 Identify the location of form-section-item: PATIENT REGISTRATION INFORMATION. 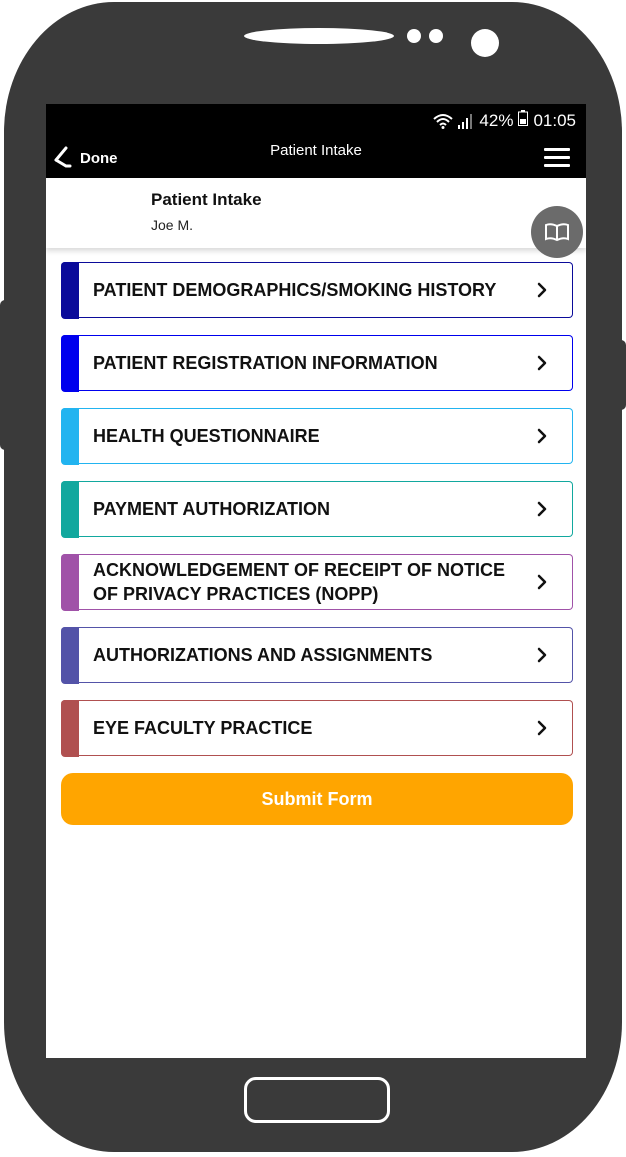
(317, 363).